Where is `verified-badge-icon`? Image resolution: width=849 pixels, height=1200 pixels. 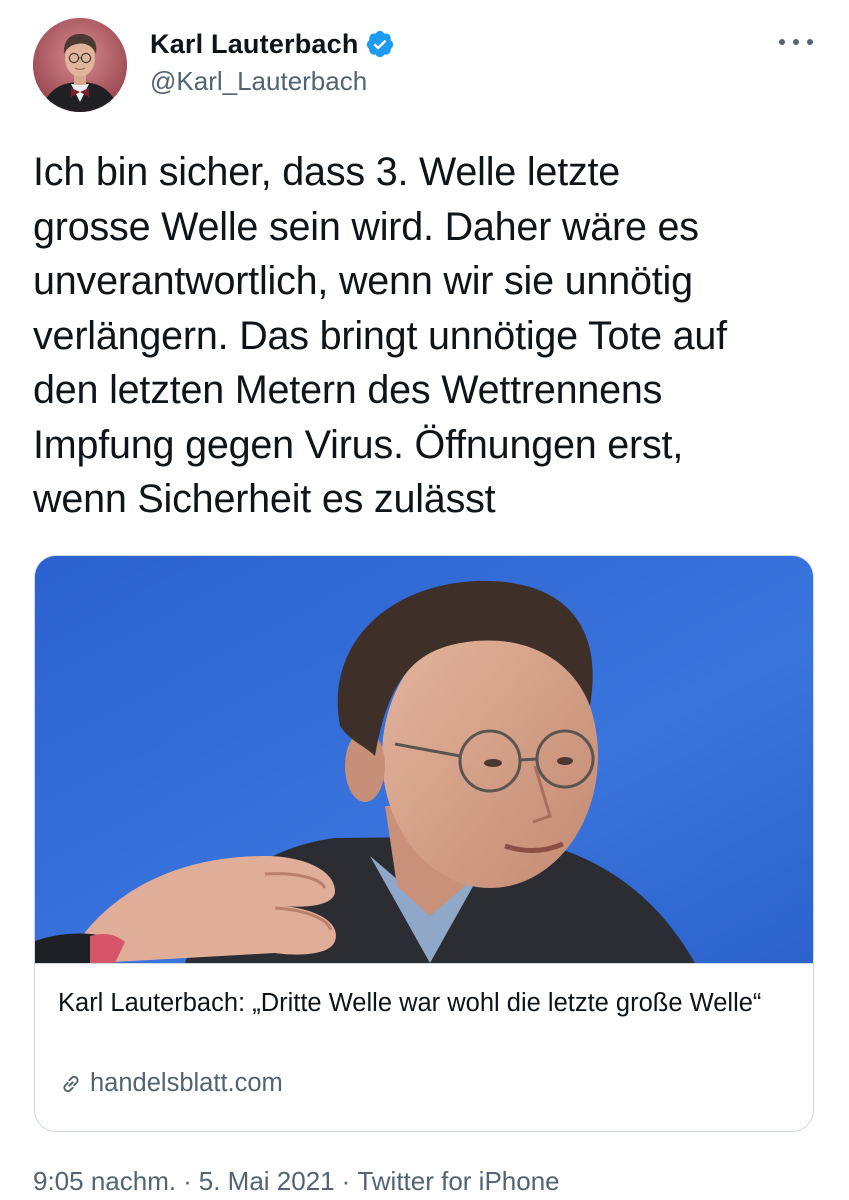
verified-badge-icon is located at coordinates (379, 44).